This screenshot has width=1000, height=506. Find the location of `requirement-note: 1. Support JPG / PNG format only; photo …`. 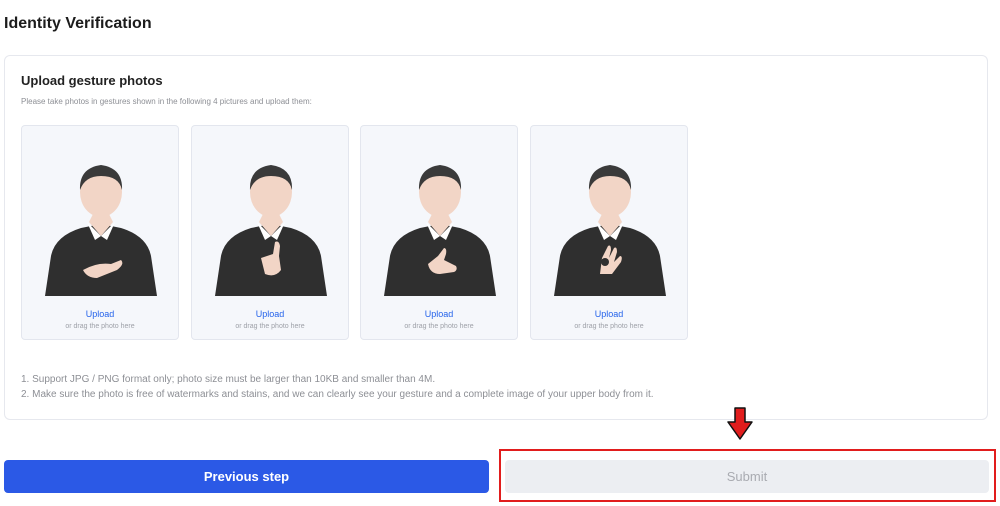

requirement-note: 1. Support JPG / PNG format only; photo … is located at coordinates (228, 379).